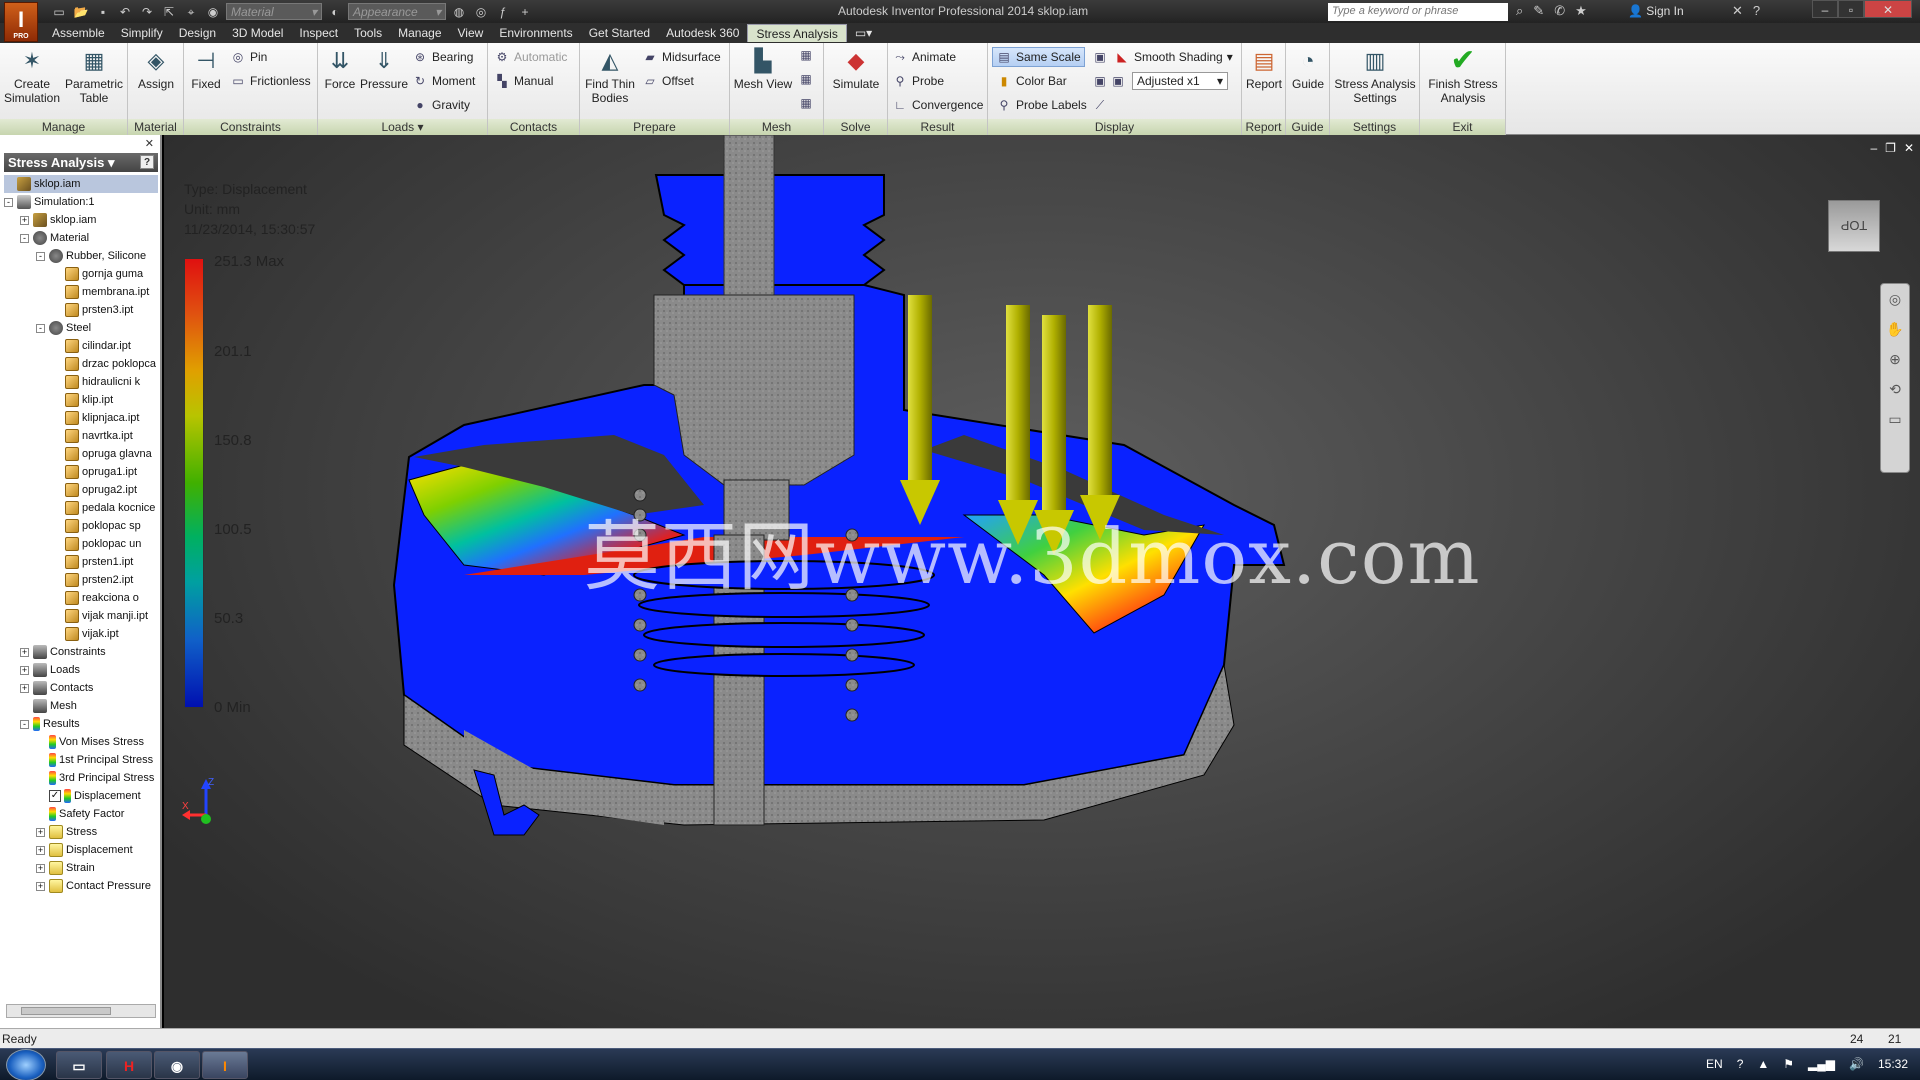  I want to click on tree-node: pedala kocnice, so click(105, 508).